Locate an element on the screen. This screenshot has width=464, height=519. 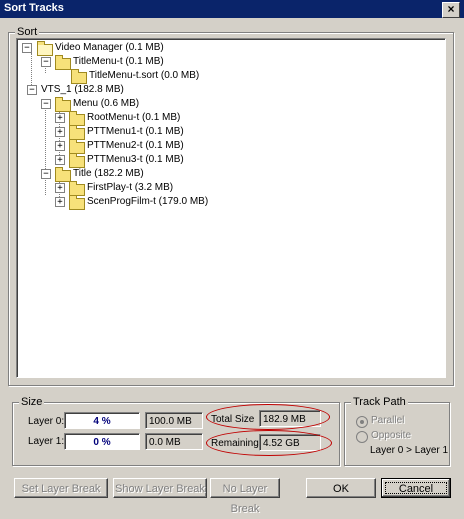
tree-node-label: PTTMenu1-t (0.1 MB) is located at coordinates (135, 131).